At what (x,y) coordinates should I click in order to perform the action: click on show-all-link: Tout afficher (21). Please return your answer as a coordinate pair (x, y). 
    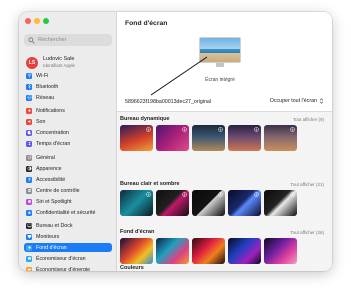
    Looking at the image, I should click on (307, 184).